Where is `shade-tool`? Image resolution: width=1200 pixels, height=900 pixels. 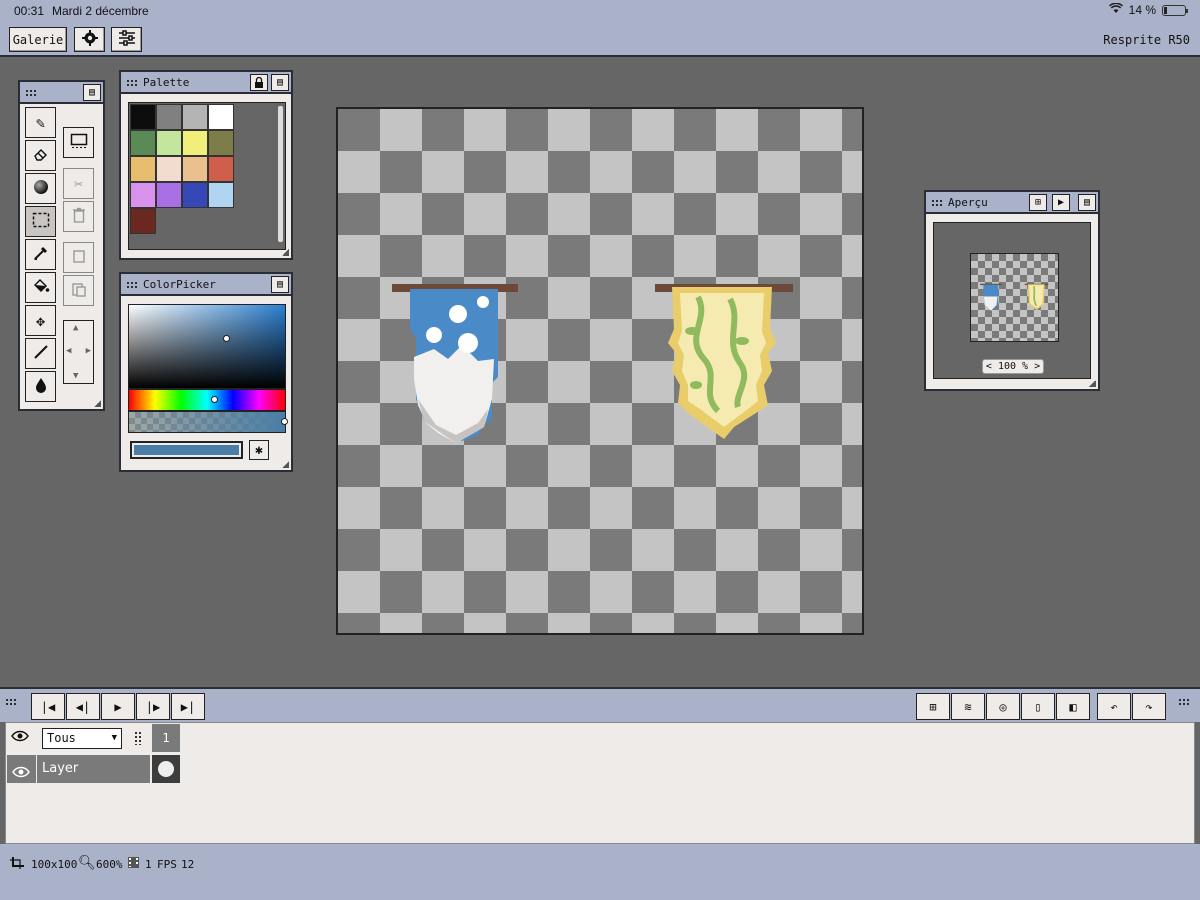
shade-tool is located at coordinates (40, 188).